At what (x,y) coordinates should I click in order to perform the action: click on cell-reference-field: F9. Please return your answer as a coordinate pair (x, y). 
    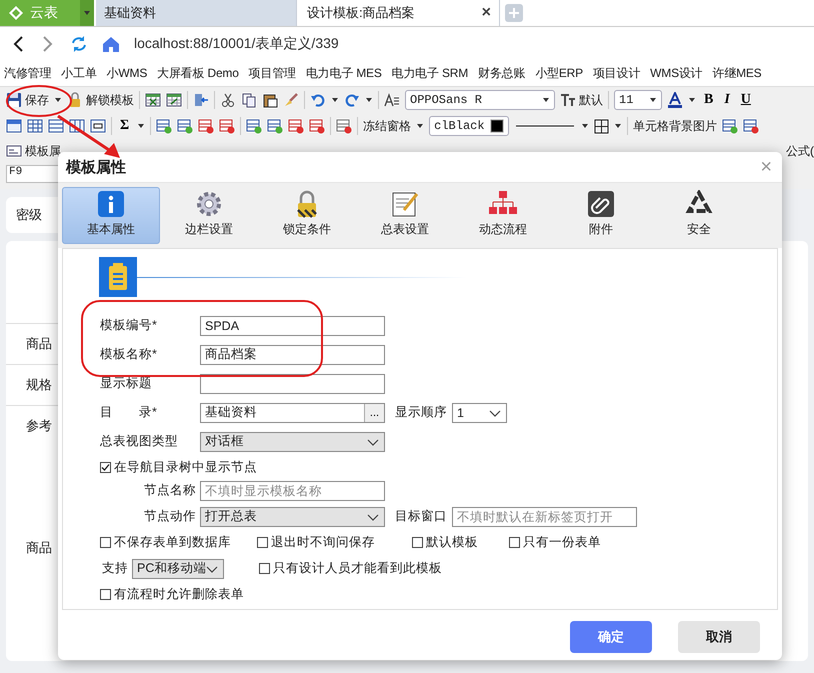
    Looking at the image, I should click on (33, 174).